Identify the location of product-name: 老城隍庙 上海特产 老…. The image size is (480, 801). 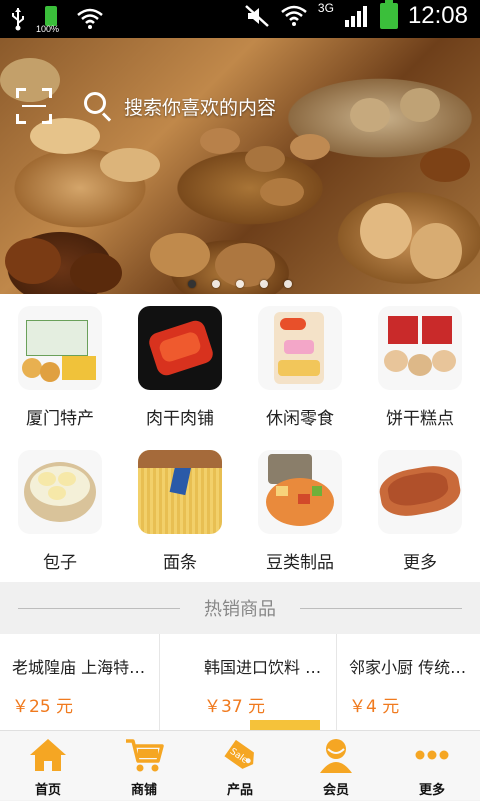
(79, 667).